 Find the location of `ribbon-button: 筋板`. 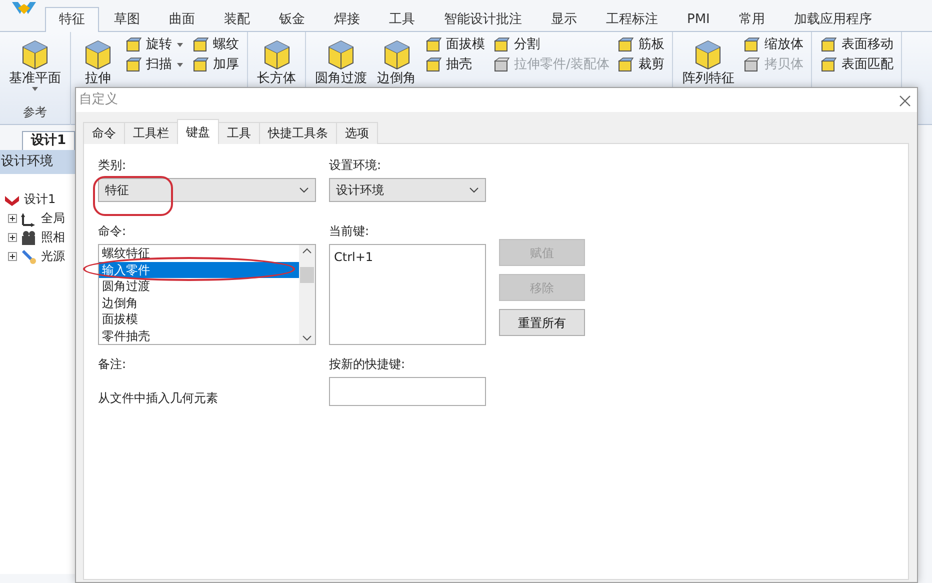

ribbon-button: 筋板 is located at coordinates (640, 45).